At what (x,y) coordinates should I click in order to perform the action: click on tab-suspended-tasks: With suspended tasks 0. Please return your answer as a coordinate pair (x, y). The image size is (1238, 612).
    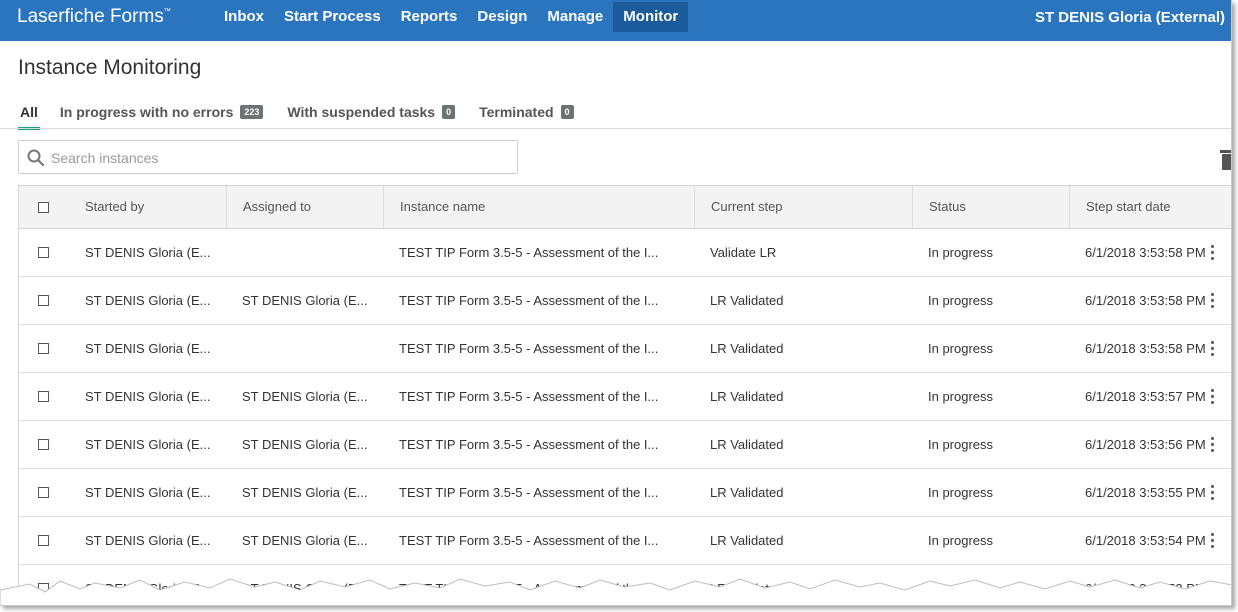
    Looking at the image, I should click on (371, 112).